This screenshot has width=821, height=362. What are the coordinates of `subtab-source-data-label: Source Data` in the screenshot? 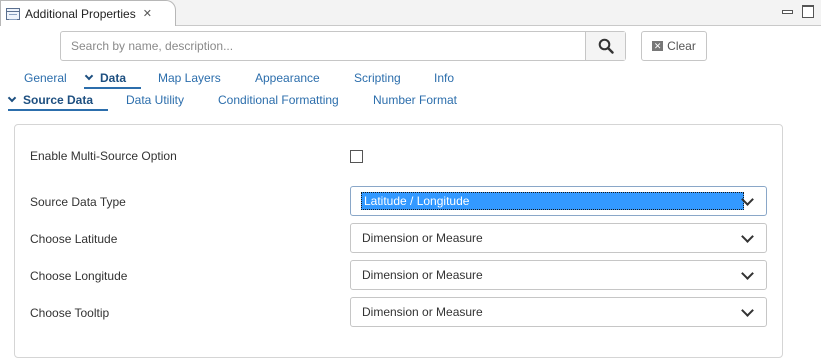 It's located at (58, 100).